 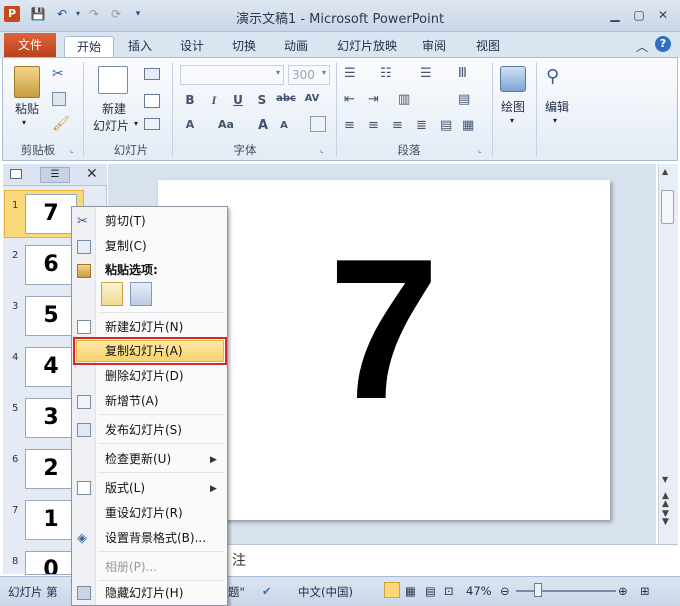 I want to click on reading-view-icon: ▤, so click(x=430, y=591).